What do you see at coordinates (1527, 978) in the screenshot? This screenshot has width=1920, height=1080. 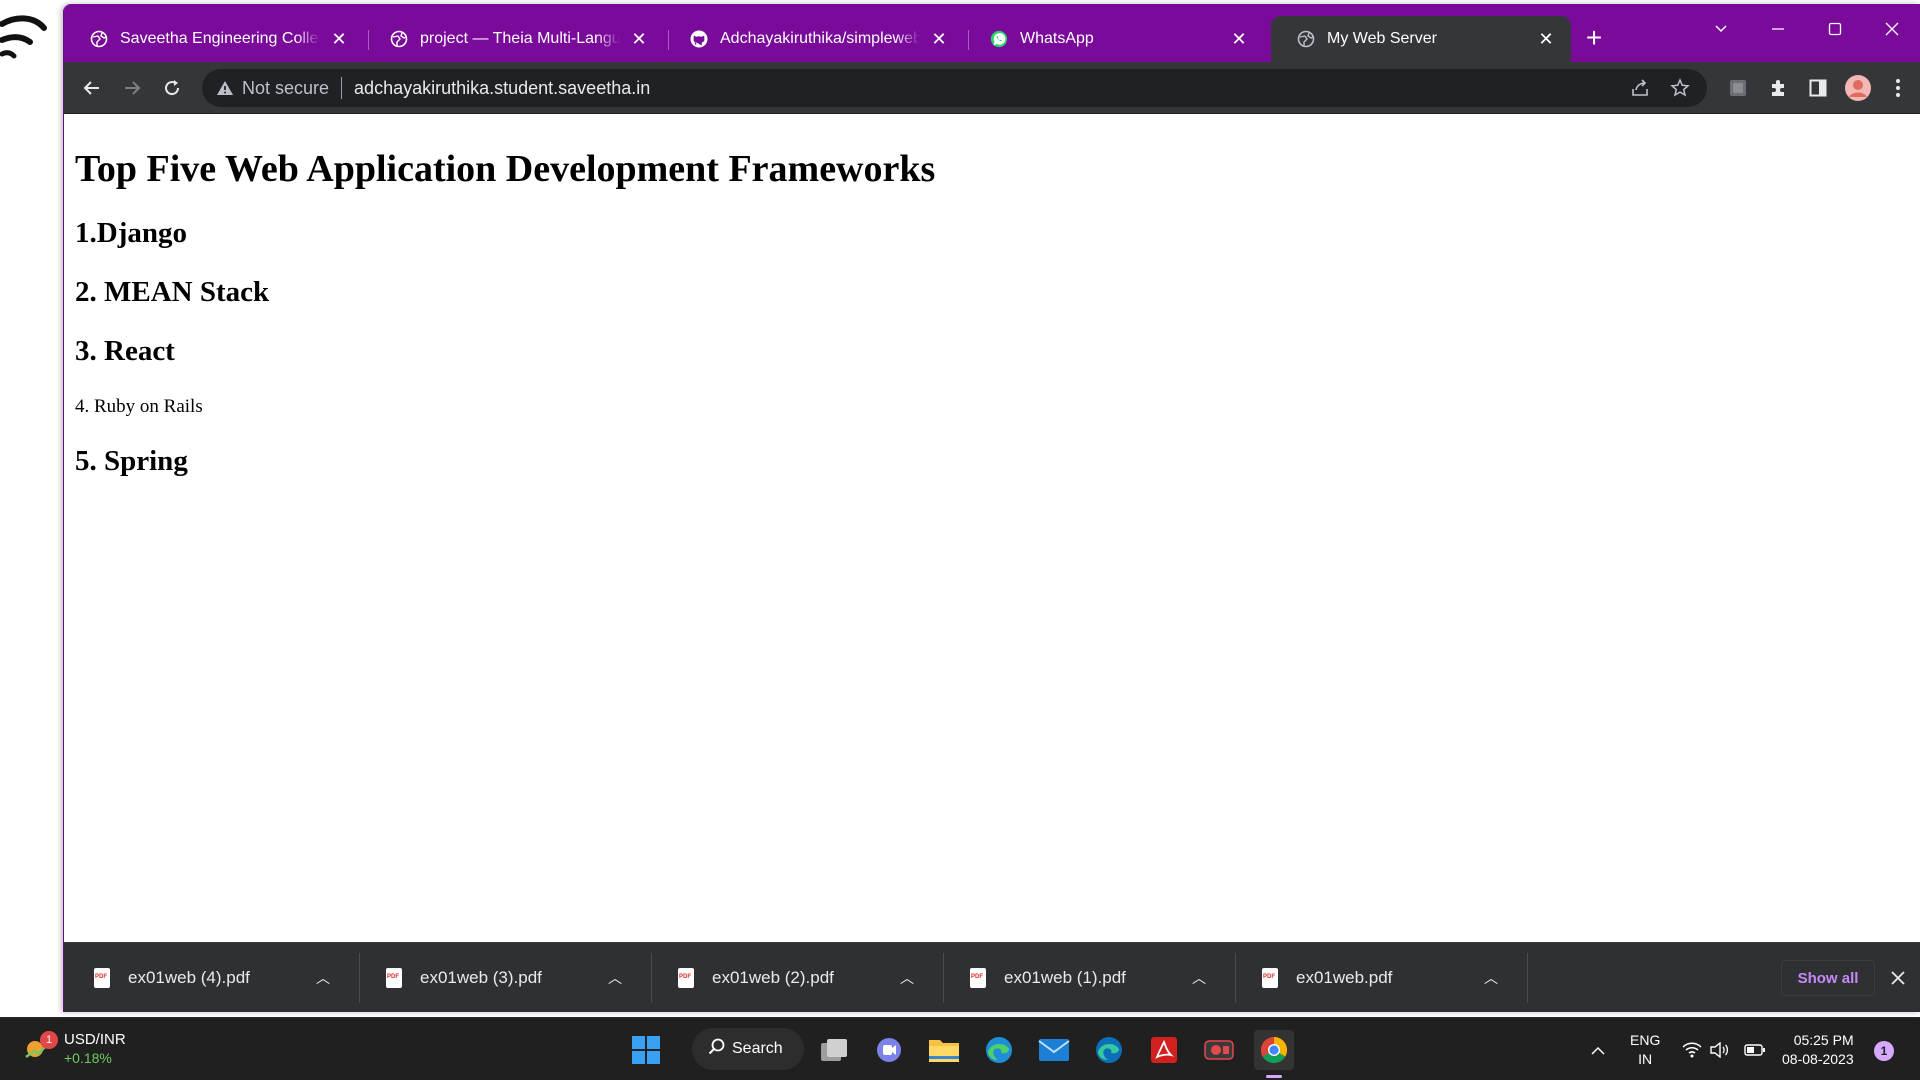 I see `divider` at bounding box center [1527, 978].